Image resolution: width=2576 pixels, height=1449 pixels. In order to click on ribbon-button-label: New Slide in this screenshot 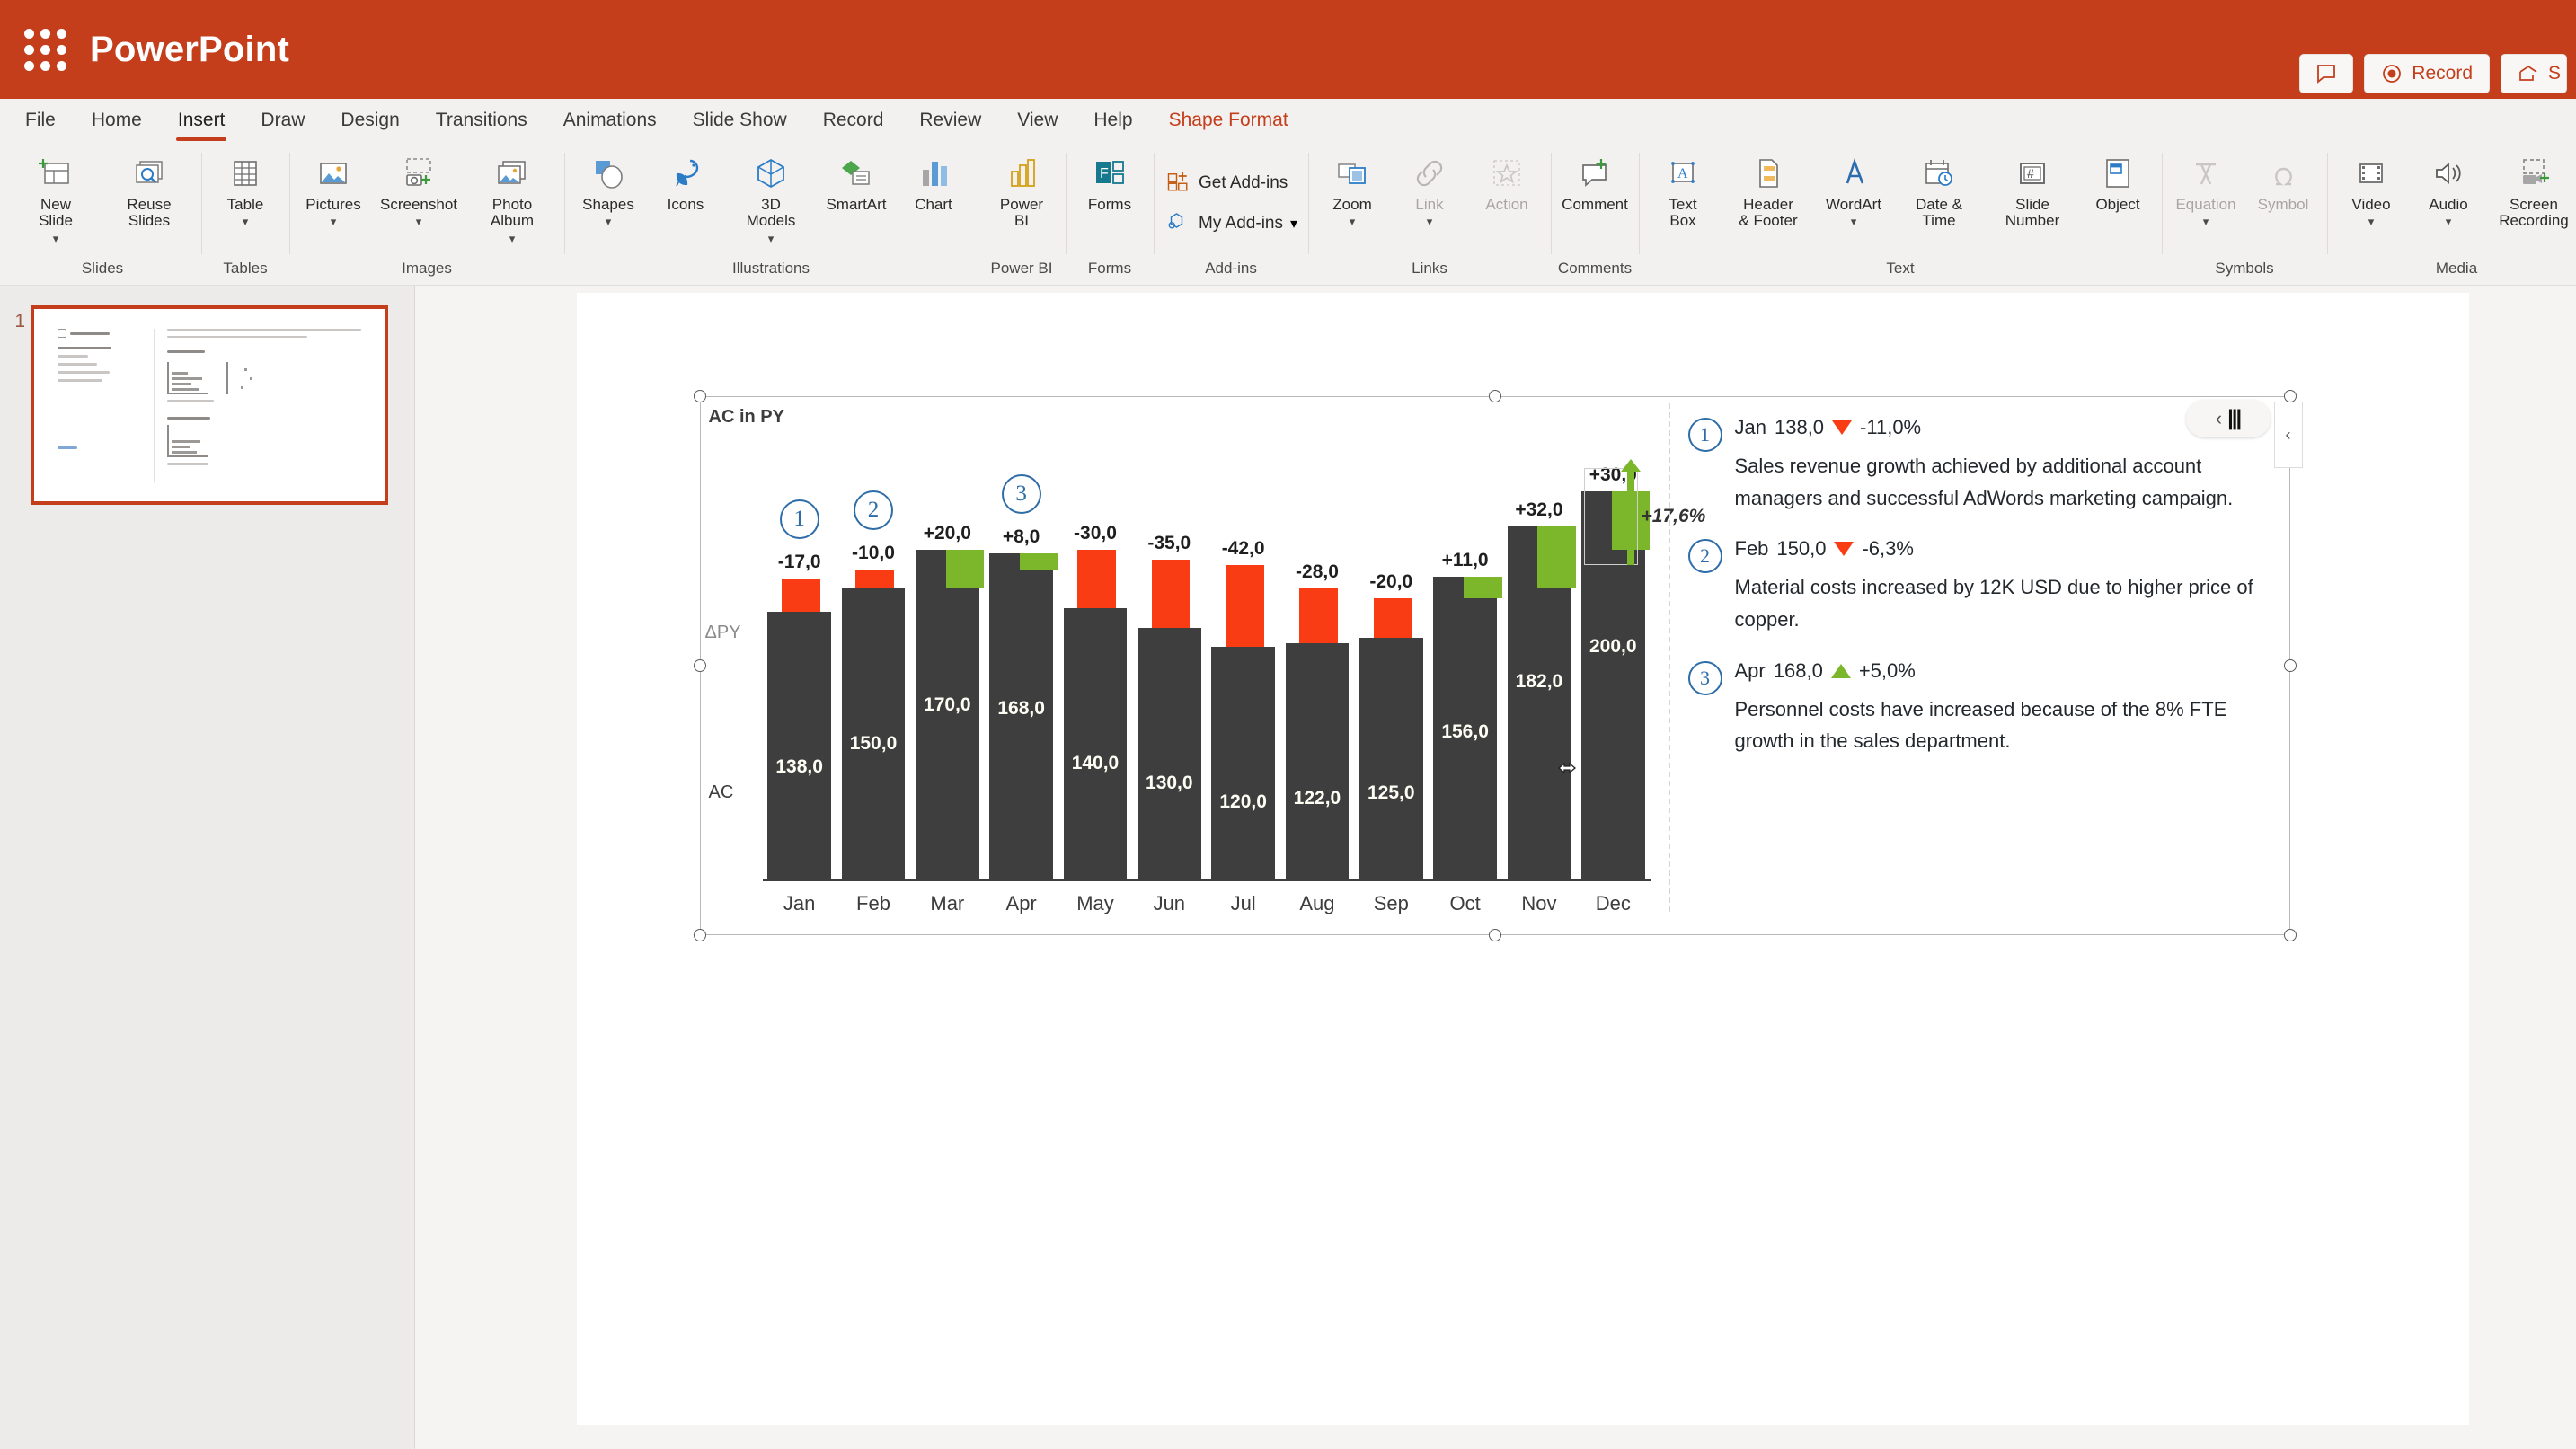, I will do `click(56, 213)`.